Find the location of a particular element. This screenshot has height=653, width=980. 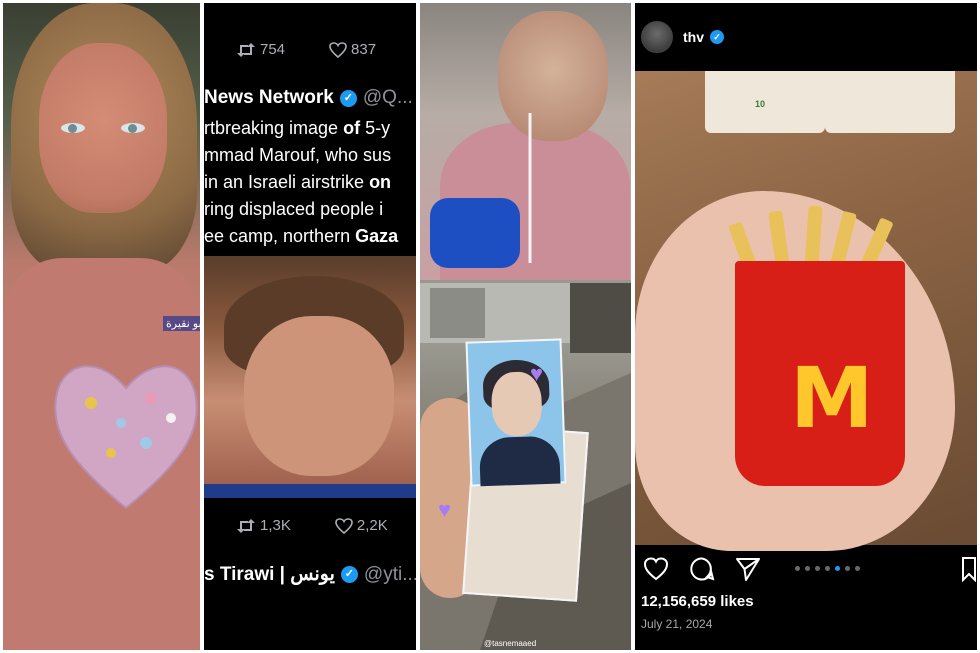

mcdonalds-logo: M is located at coordinates (832, 398).